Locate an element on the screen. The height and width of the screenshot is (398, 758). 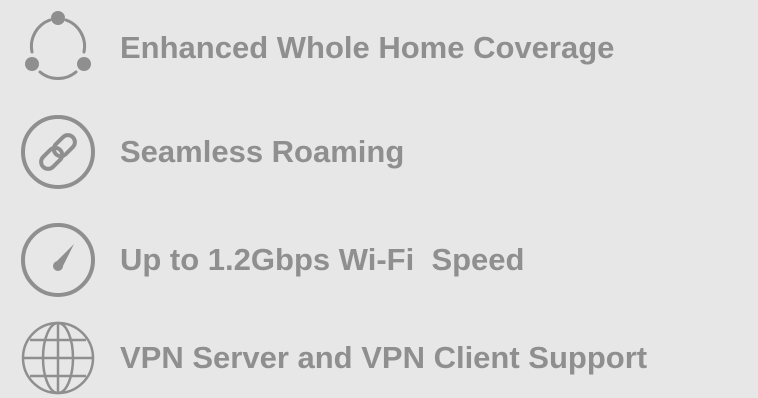
feature-label: VPN Server and VPN Client Support is located at coordinates (384, 357).